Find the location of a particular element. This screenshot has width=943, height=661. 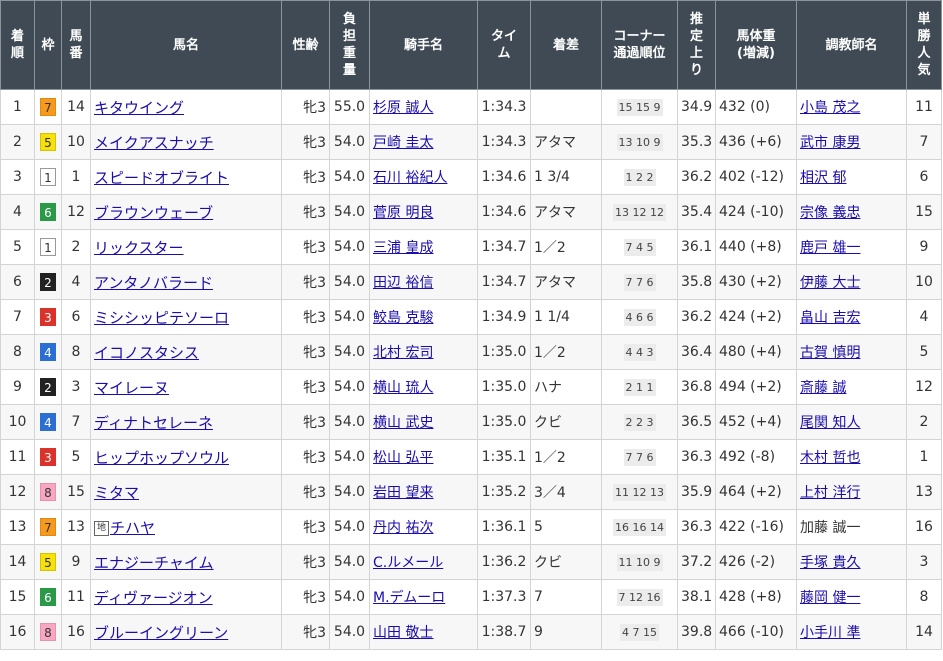

finish-time: 1:34.7 is located at coordinates (504, 282).